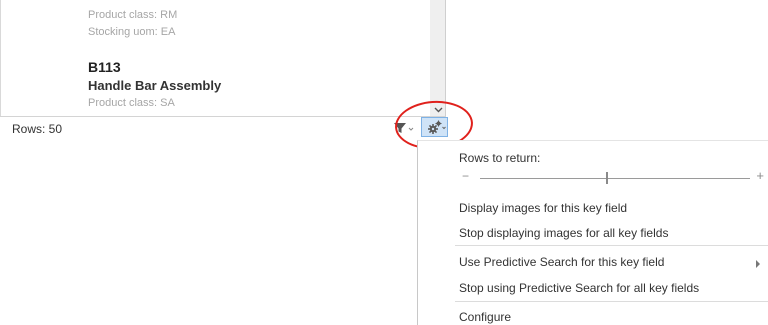 The image size is (768, 325). Describe the element at coordinates (561, 262) in the screenshot. I see `menu-item-use-predictive-search: Use Predictive Search for this key field` at that location.